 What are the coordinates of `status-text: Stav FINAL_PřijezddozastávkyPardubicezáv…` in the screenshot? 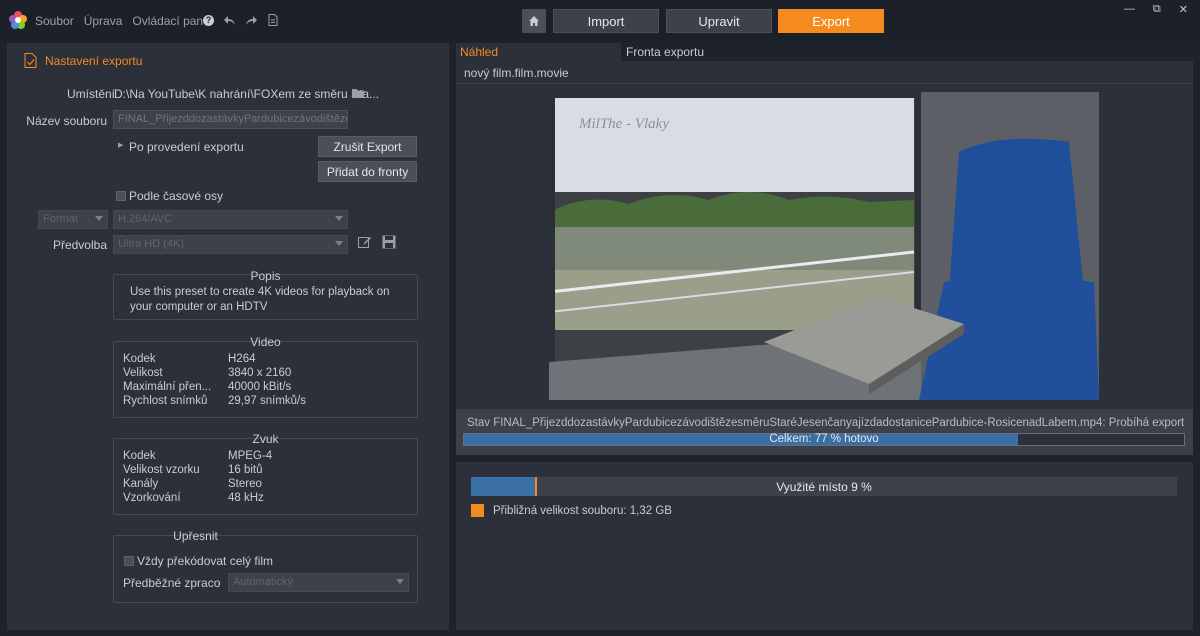 It's located at (827, 423).